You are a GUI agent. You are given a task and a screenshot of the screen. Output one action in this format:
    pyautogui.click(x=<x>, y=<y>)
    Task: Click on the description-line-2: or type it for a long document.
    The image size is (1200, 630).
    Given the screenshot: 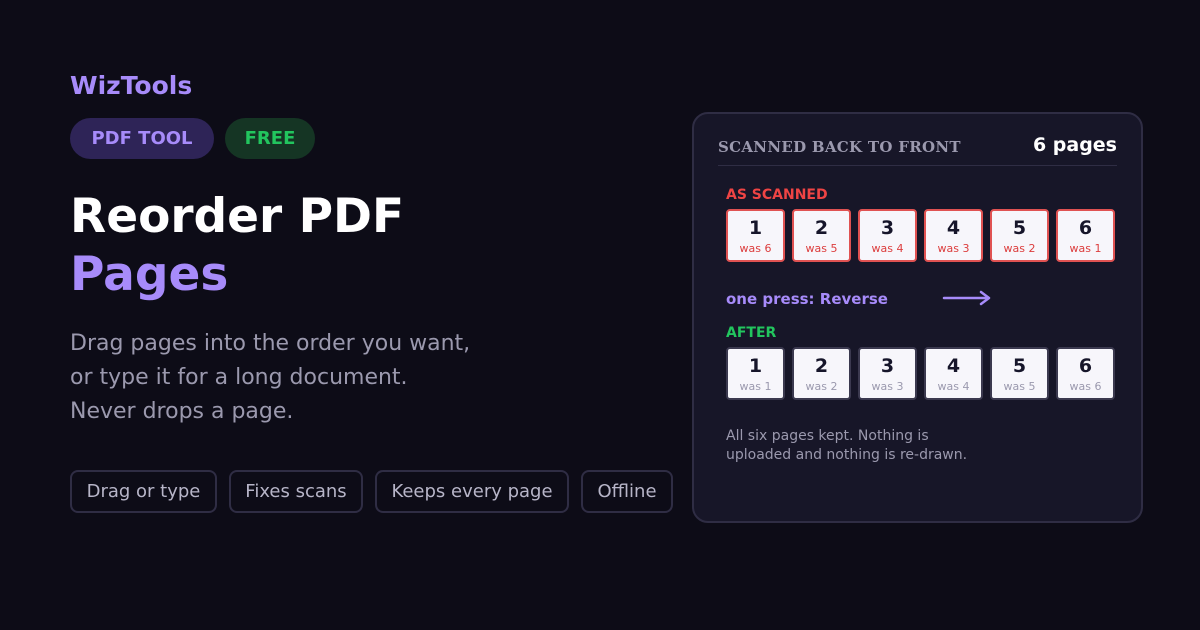 What is the action you would take?
    pyautogui.click(x=239, y=377)
    